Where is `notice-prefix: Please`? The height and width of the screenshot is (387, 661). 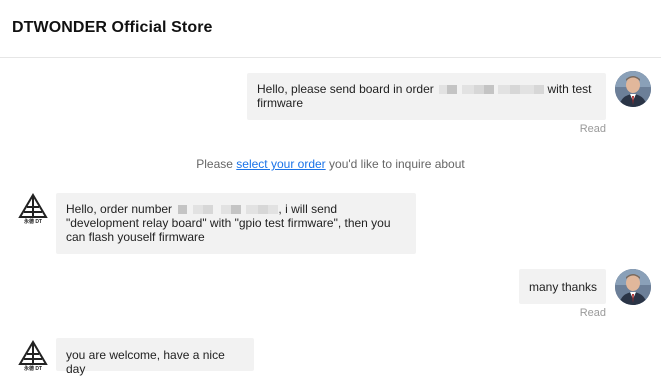 notice-prefix: Please is located at coordinates (214, 164).